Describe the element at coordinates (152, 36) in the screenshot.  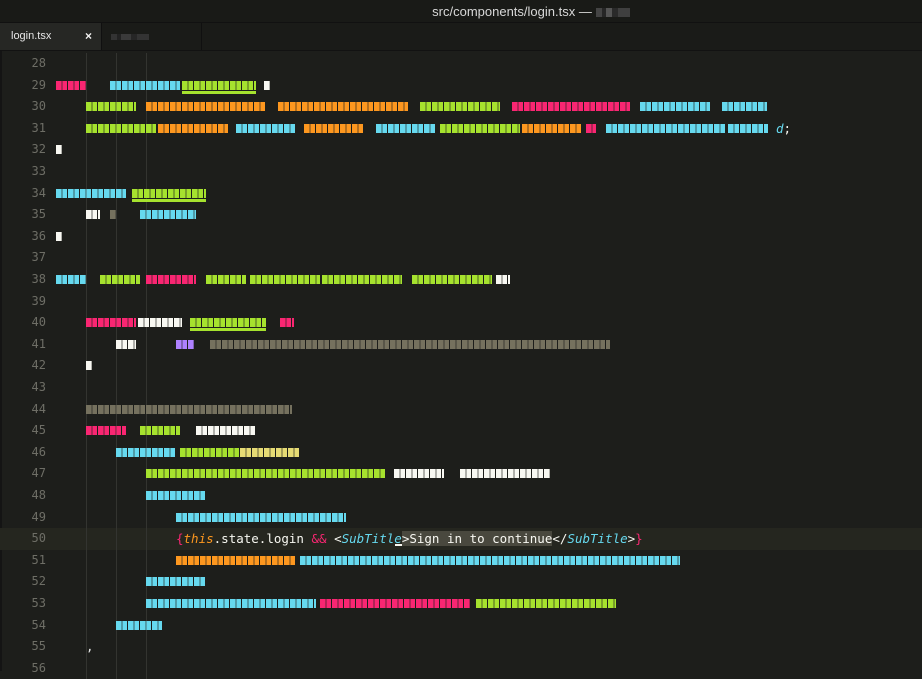
I see `tab-blurred` at that location.